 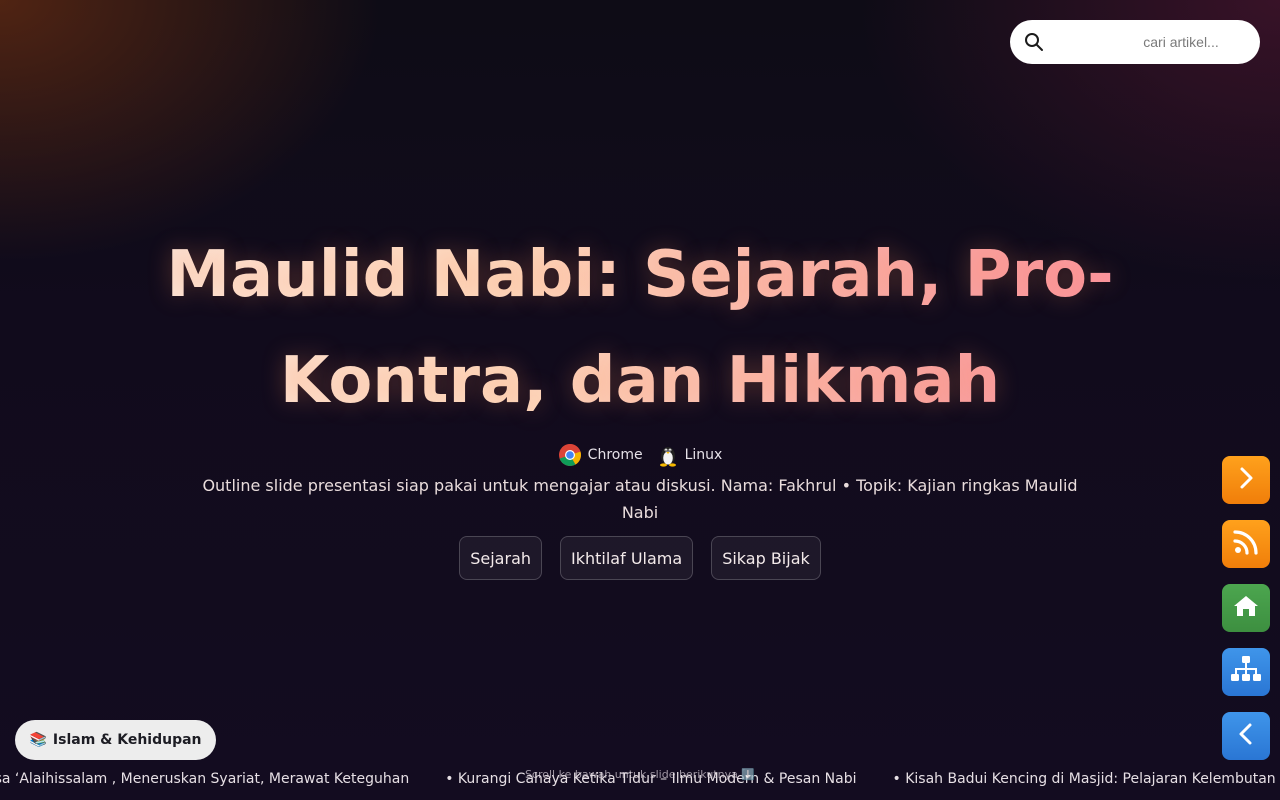 I want to click on books-icon: 📚, so click(x=38, y=740).